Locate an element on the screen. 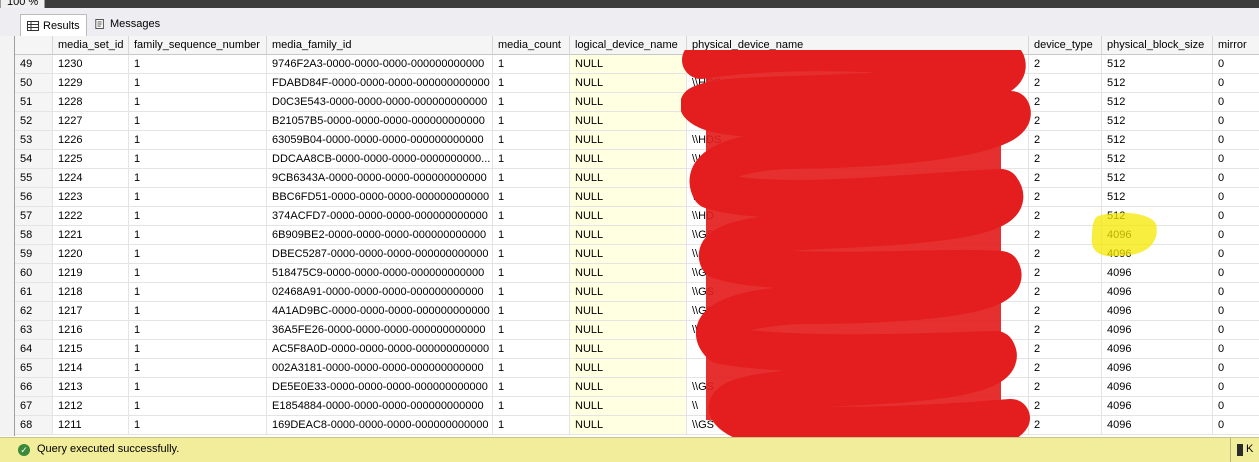 This screenshot has width=1259, height=462. cell-media-family-id: 6B909BE2-0000-0000-0000-000000000000 is located at coordinates (380, 235).